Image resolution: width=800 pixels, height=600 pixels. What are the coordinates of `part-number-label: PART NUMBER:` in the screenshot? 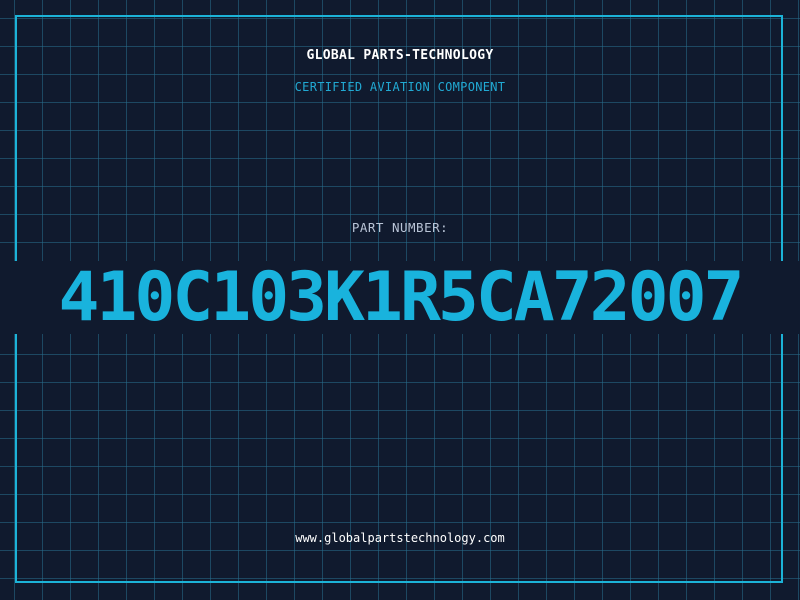 It's located at (400, 227).